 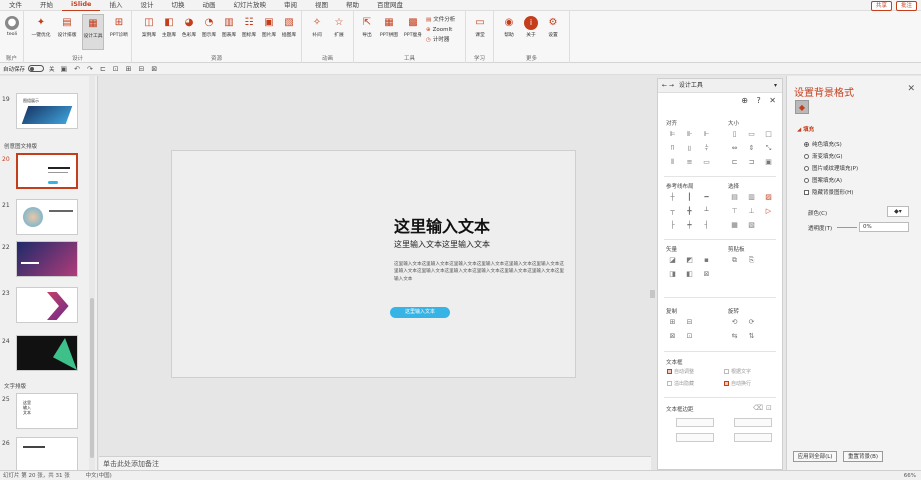 I want to click on align-bottom-icon: ⫩, so click(x=706, y=148).